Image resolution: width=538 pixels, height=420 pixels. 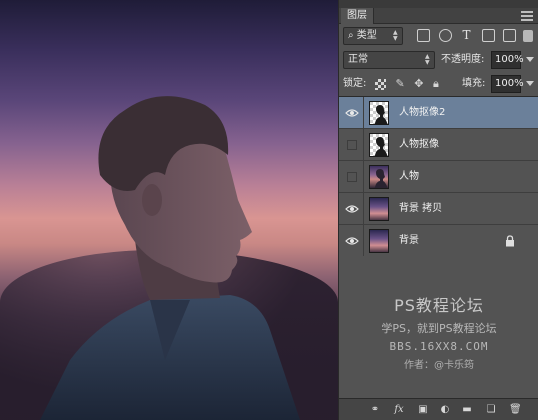 I want to click on layer-name: 背景 拷贝, so click(x=421, y=208).